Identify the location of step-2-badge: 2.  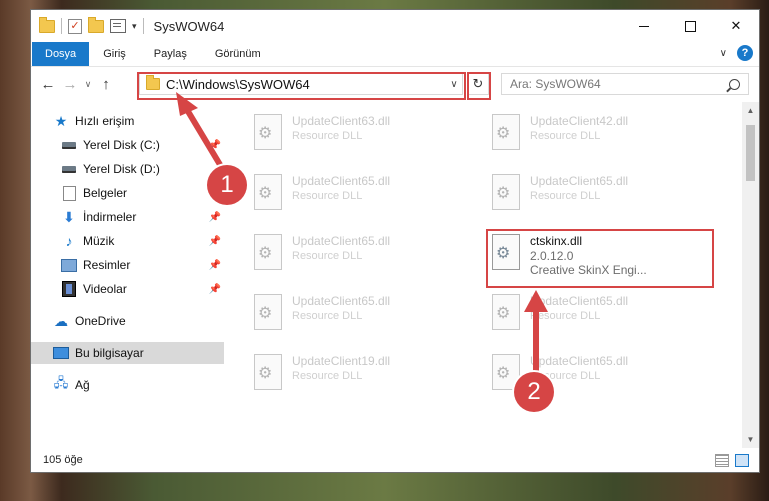
(534, 392).